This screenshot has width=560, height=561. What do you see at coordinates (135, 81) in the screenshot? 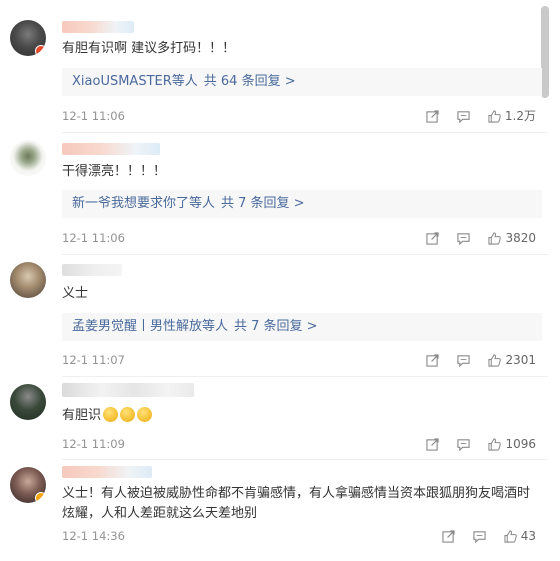
I see `reply-users: XiaoUSMASTER等人` at bounding box center [135, 81].